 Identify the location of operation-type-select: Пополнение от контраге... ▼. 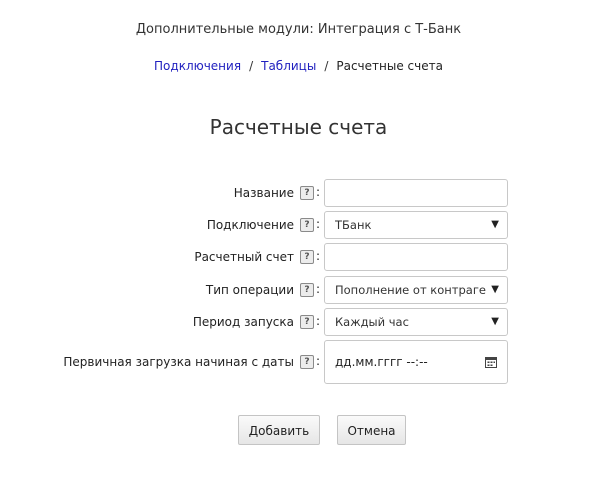
(416, 290).